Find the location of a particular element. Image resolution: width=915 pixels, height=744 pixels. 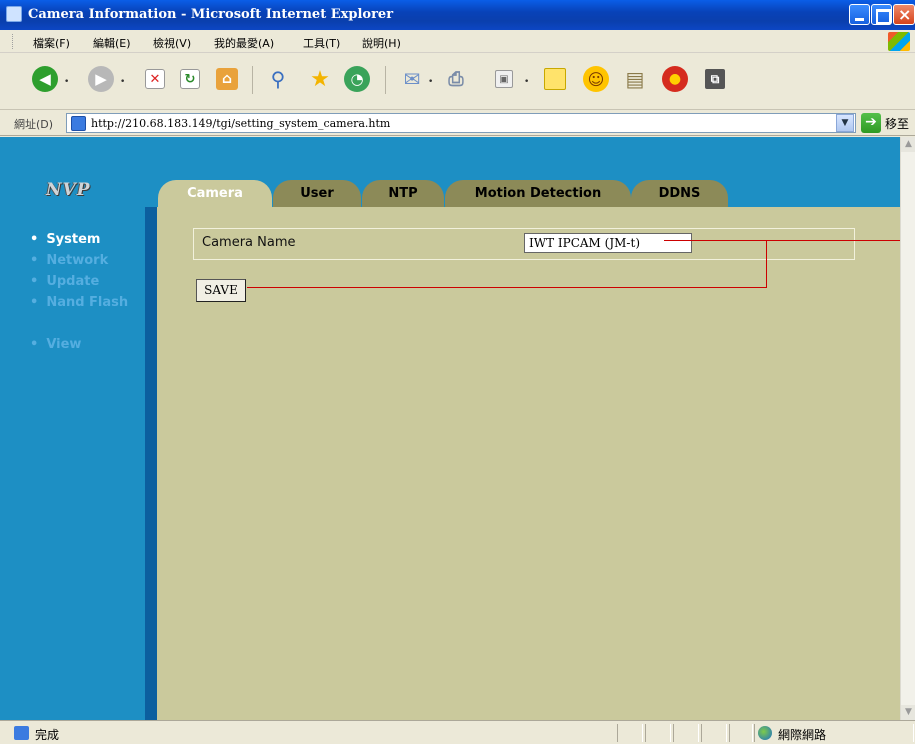

discuss-button is located at coordinates (555, 79).